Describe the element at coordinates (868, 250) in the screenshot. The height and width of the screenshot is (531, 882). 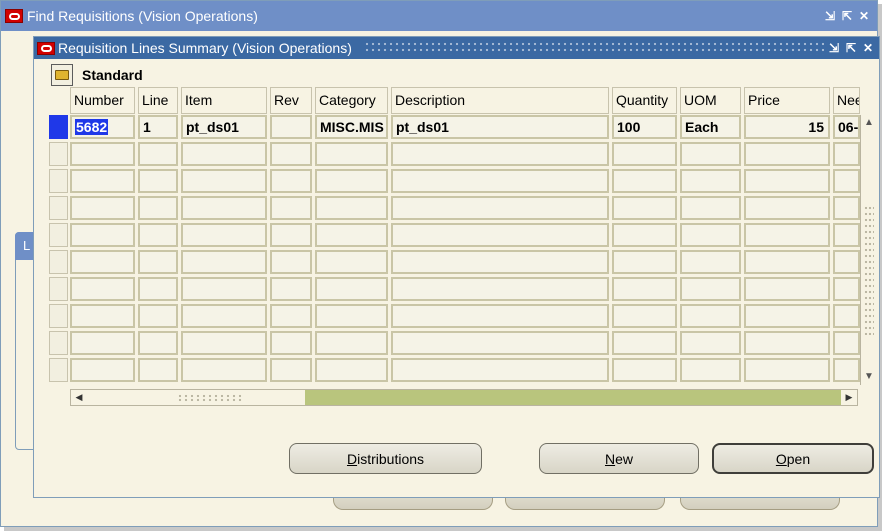
I see `vertical-scrollbar: ▲ ▼` at that location.